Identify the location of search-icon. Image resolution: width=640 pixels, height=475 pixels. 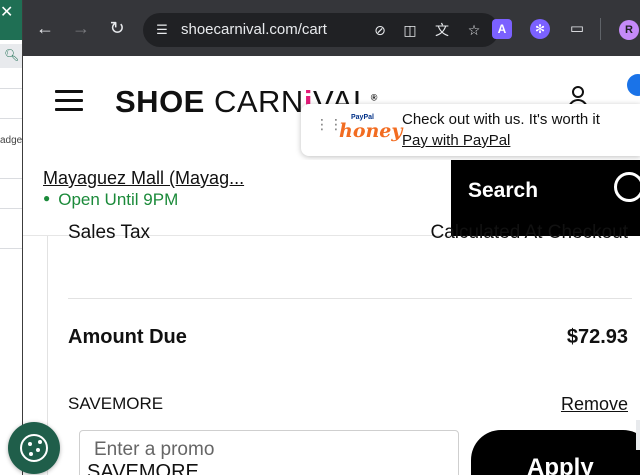
(627, 187).